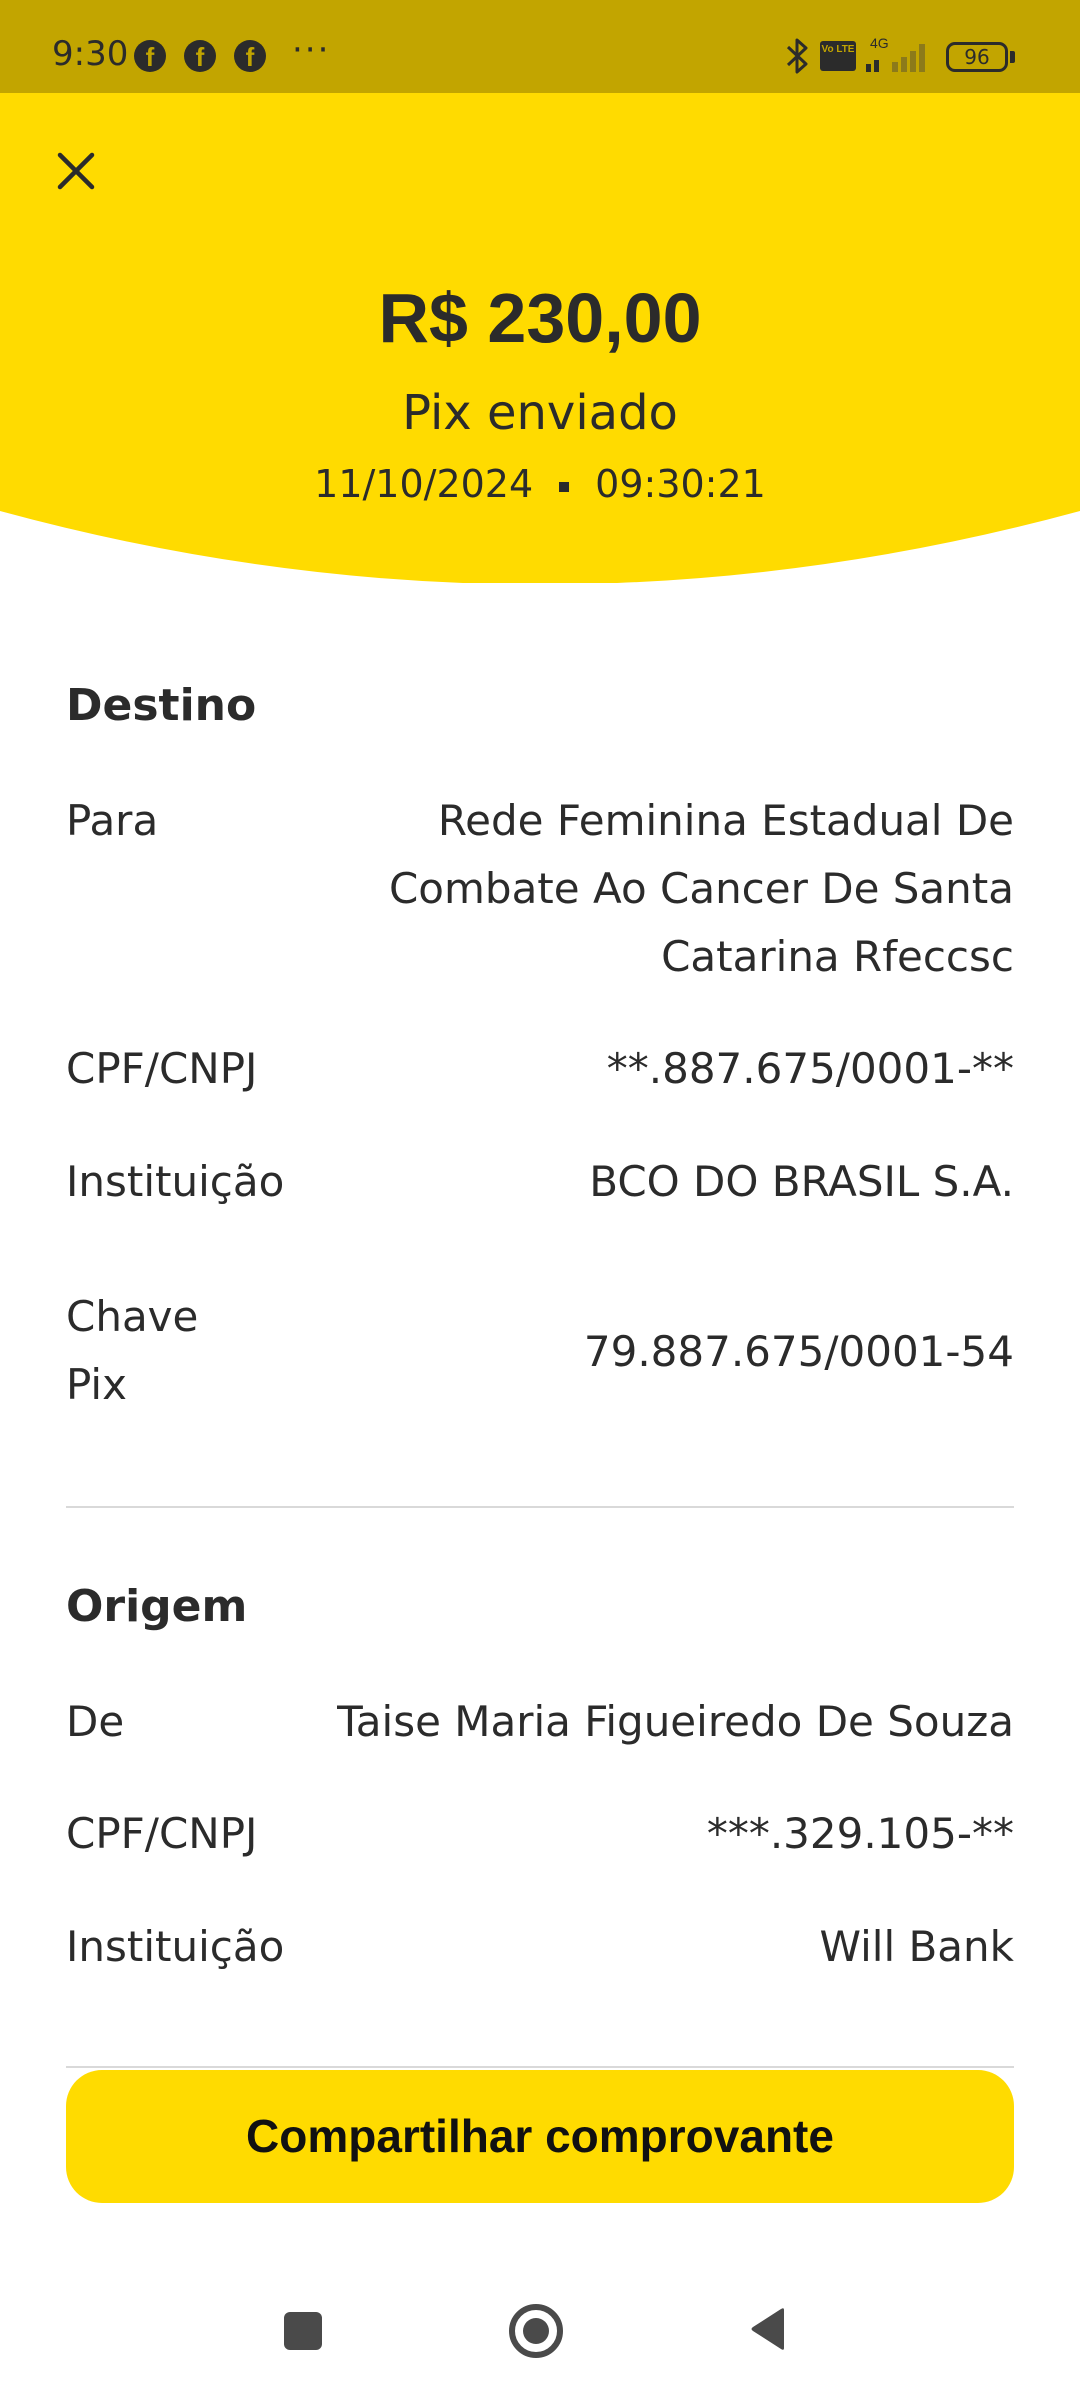 This screenshot has height=2400, width=1080. Describe the element at coordinates (680, 484) in the screenshot. I see `transfer-time: 09:30:21` at that location.